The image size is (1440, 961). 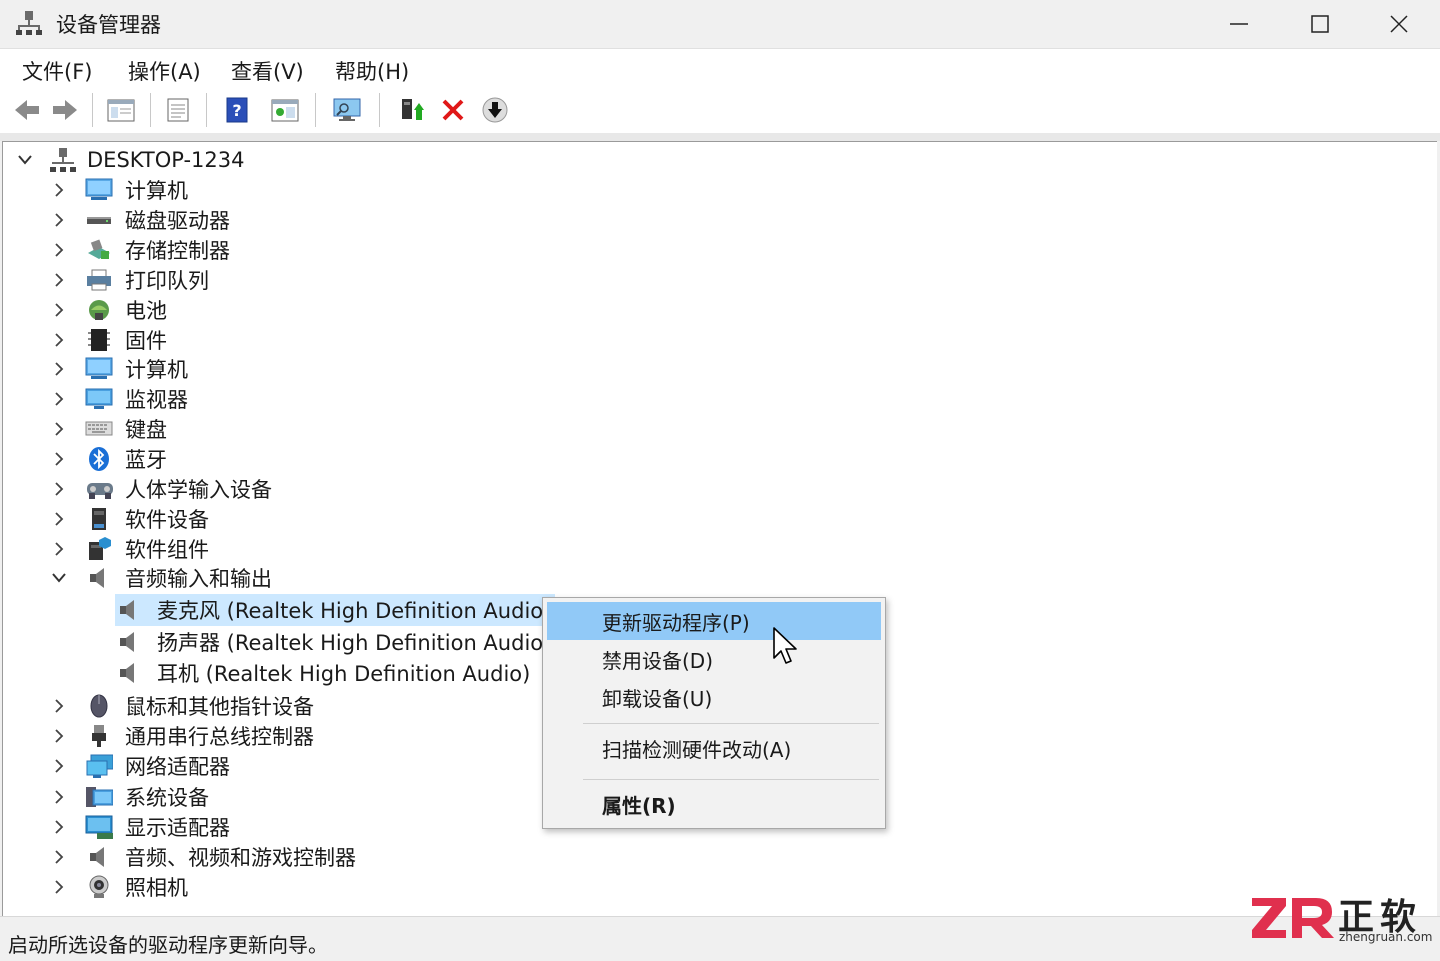 What do you see at coordinates (166, 160) in the screenshot?
I see `tree-root-label: DESKTOP-1234` at bounding box center [166, 160].